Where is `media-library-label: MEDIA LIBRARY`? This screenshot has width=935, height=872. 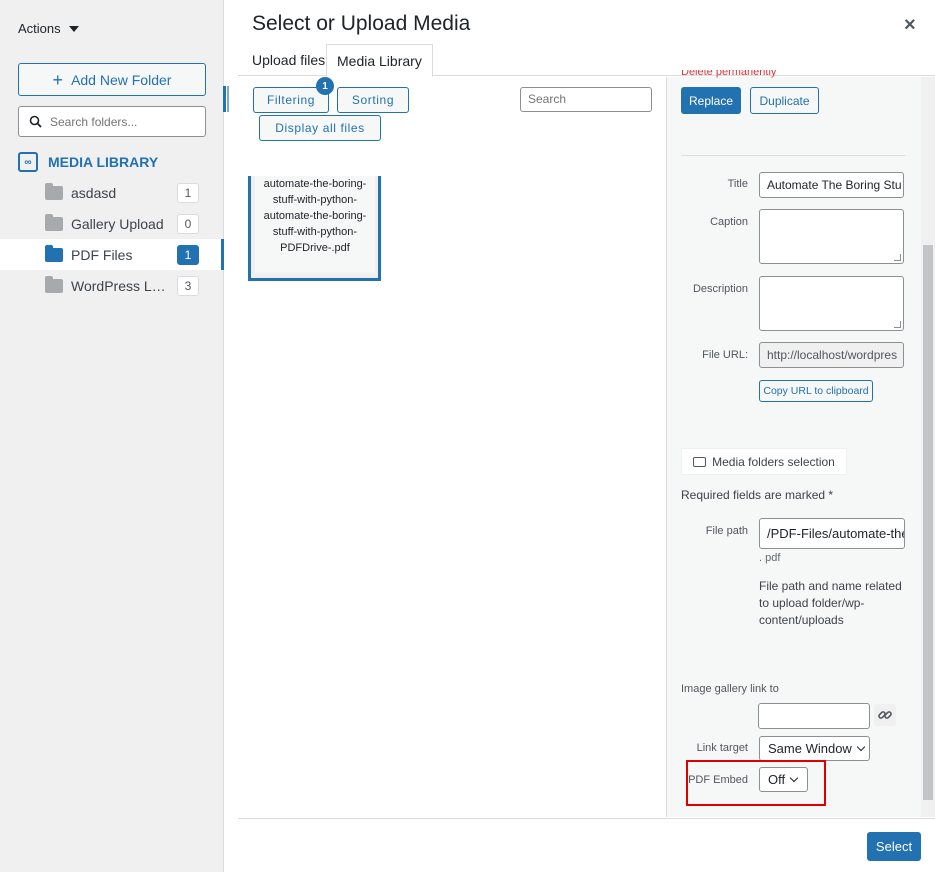
media-library-label: MEDIA LIBRARY is located at coordinates (103, 162).